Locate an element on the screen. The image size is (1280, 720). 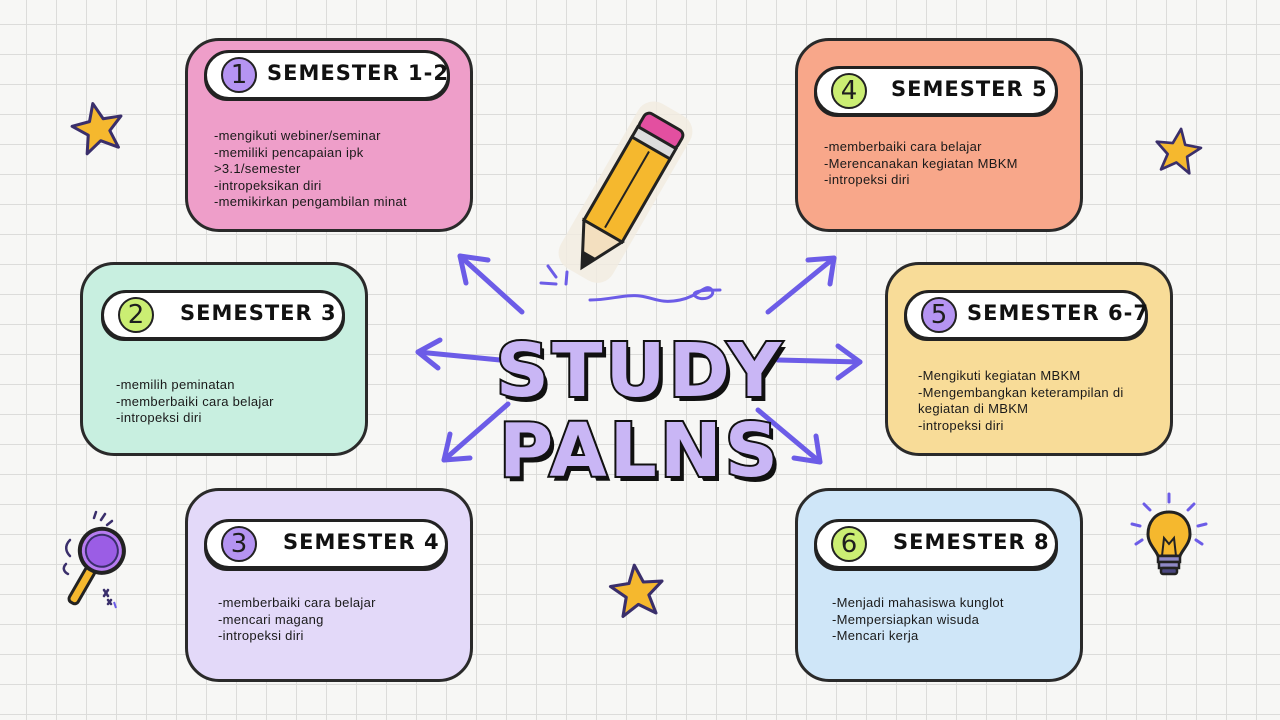
number-badge: 5 is located at coordinates (939, 315).